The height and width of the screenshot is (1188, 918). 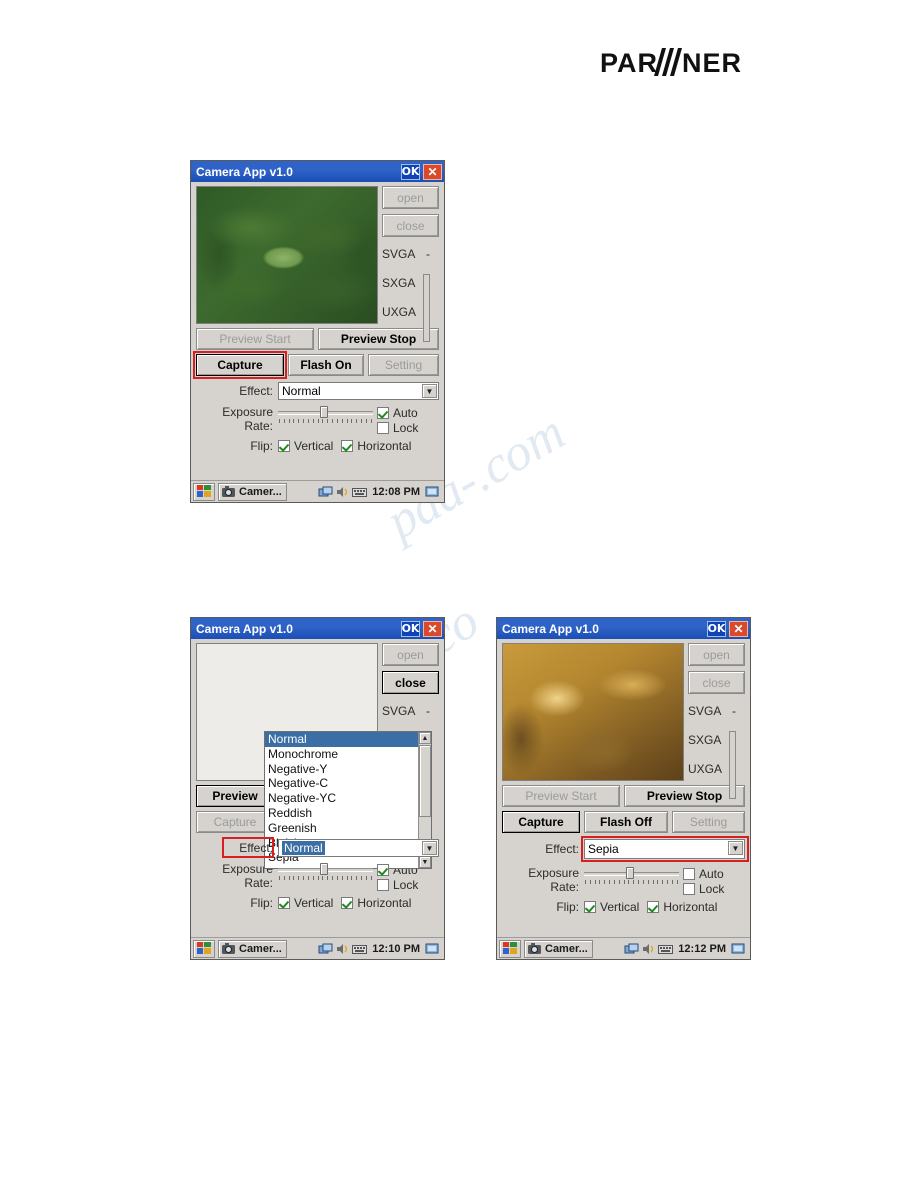 I want to click on preview-start-button: Preview, so click(x=235, y=796).